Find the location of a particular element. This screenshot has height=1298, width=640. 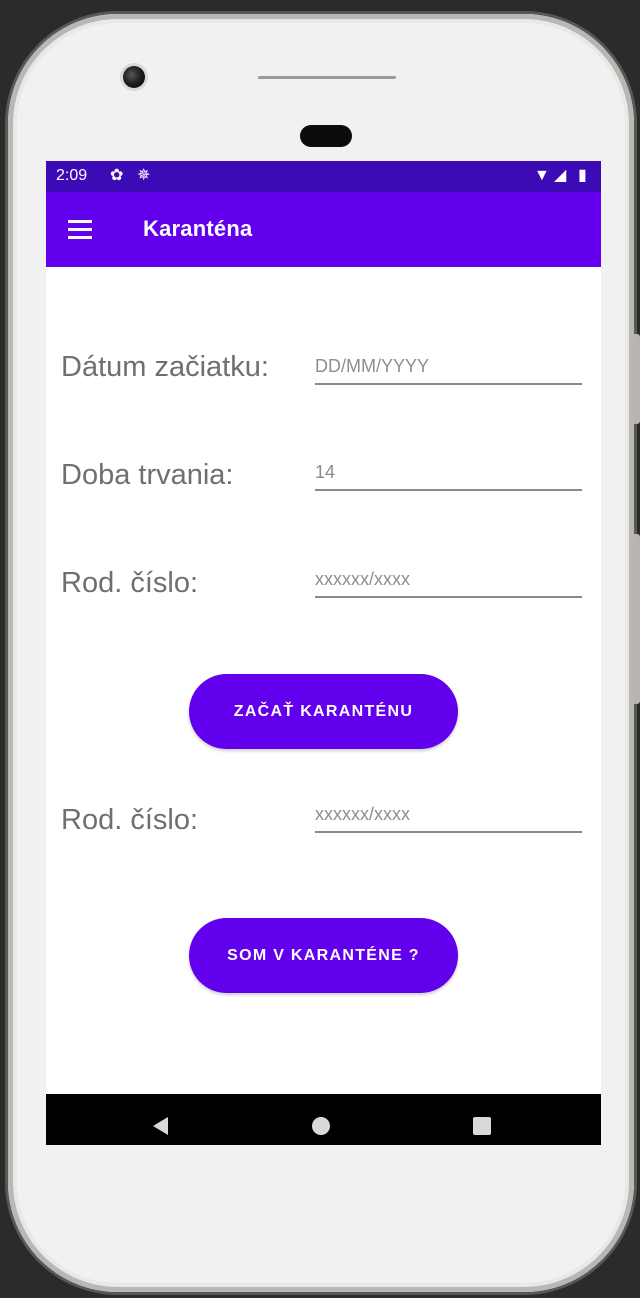

home-icon is located at coordinates (321, 1126).